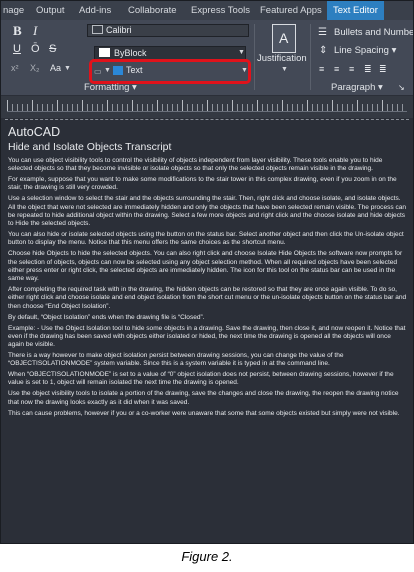  I want to click on bg-color-label: Text, so click(134, 70).